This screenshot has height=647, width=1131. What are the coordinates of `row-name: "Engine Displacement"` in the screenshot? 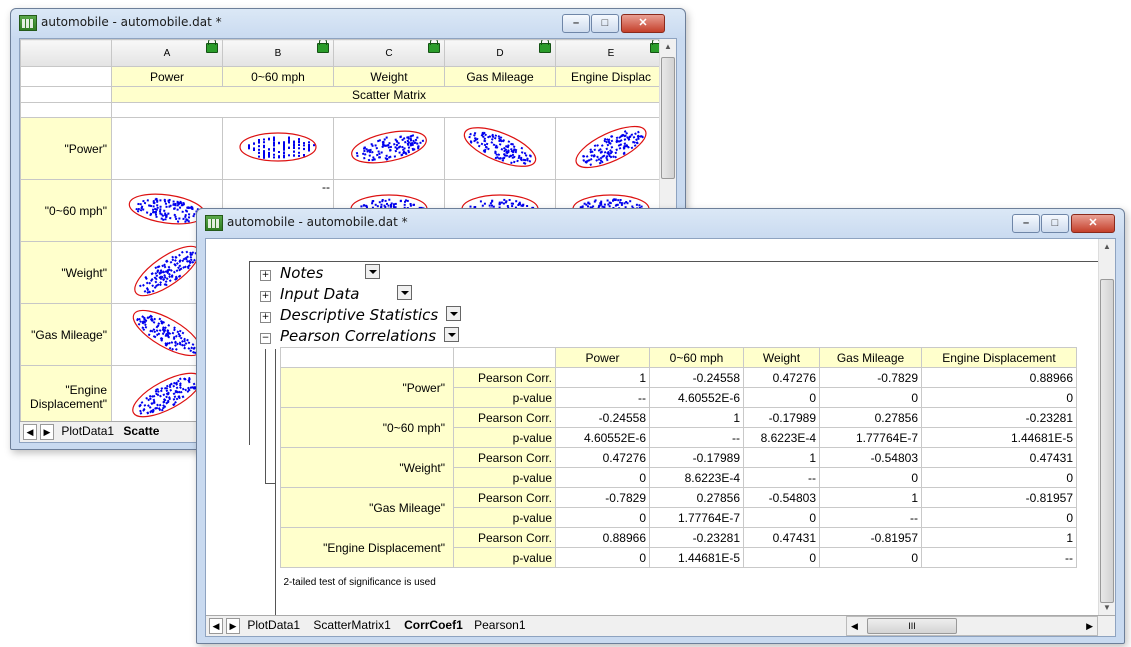 It's located at (367, 547).